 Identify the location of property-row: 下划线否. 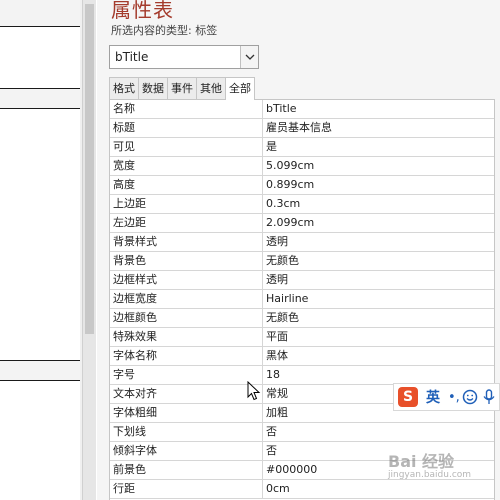
(302, 432).